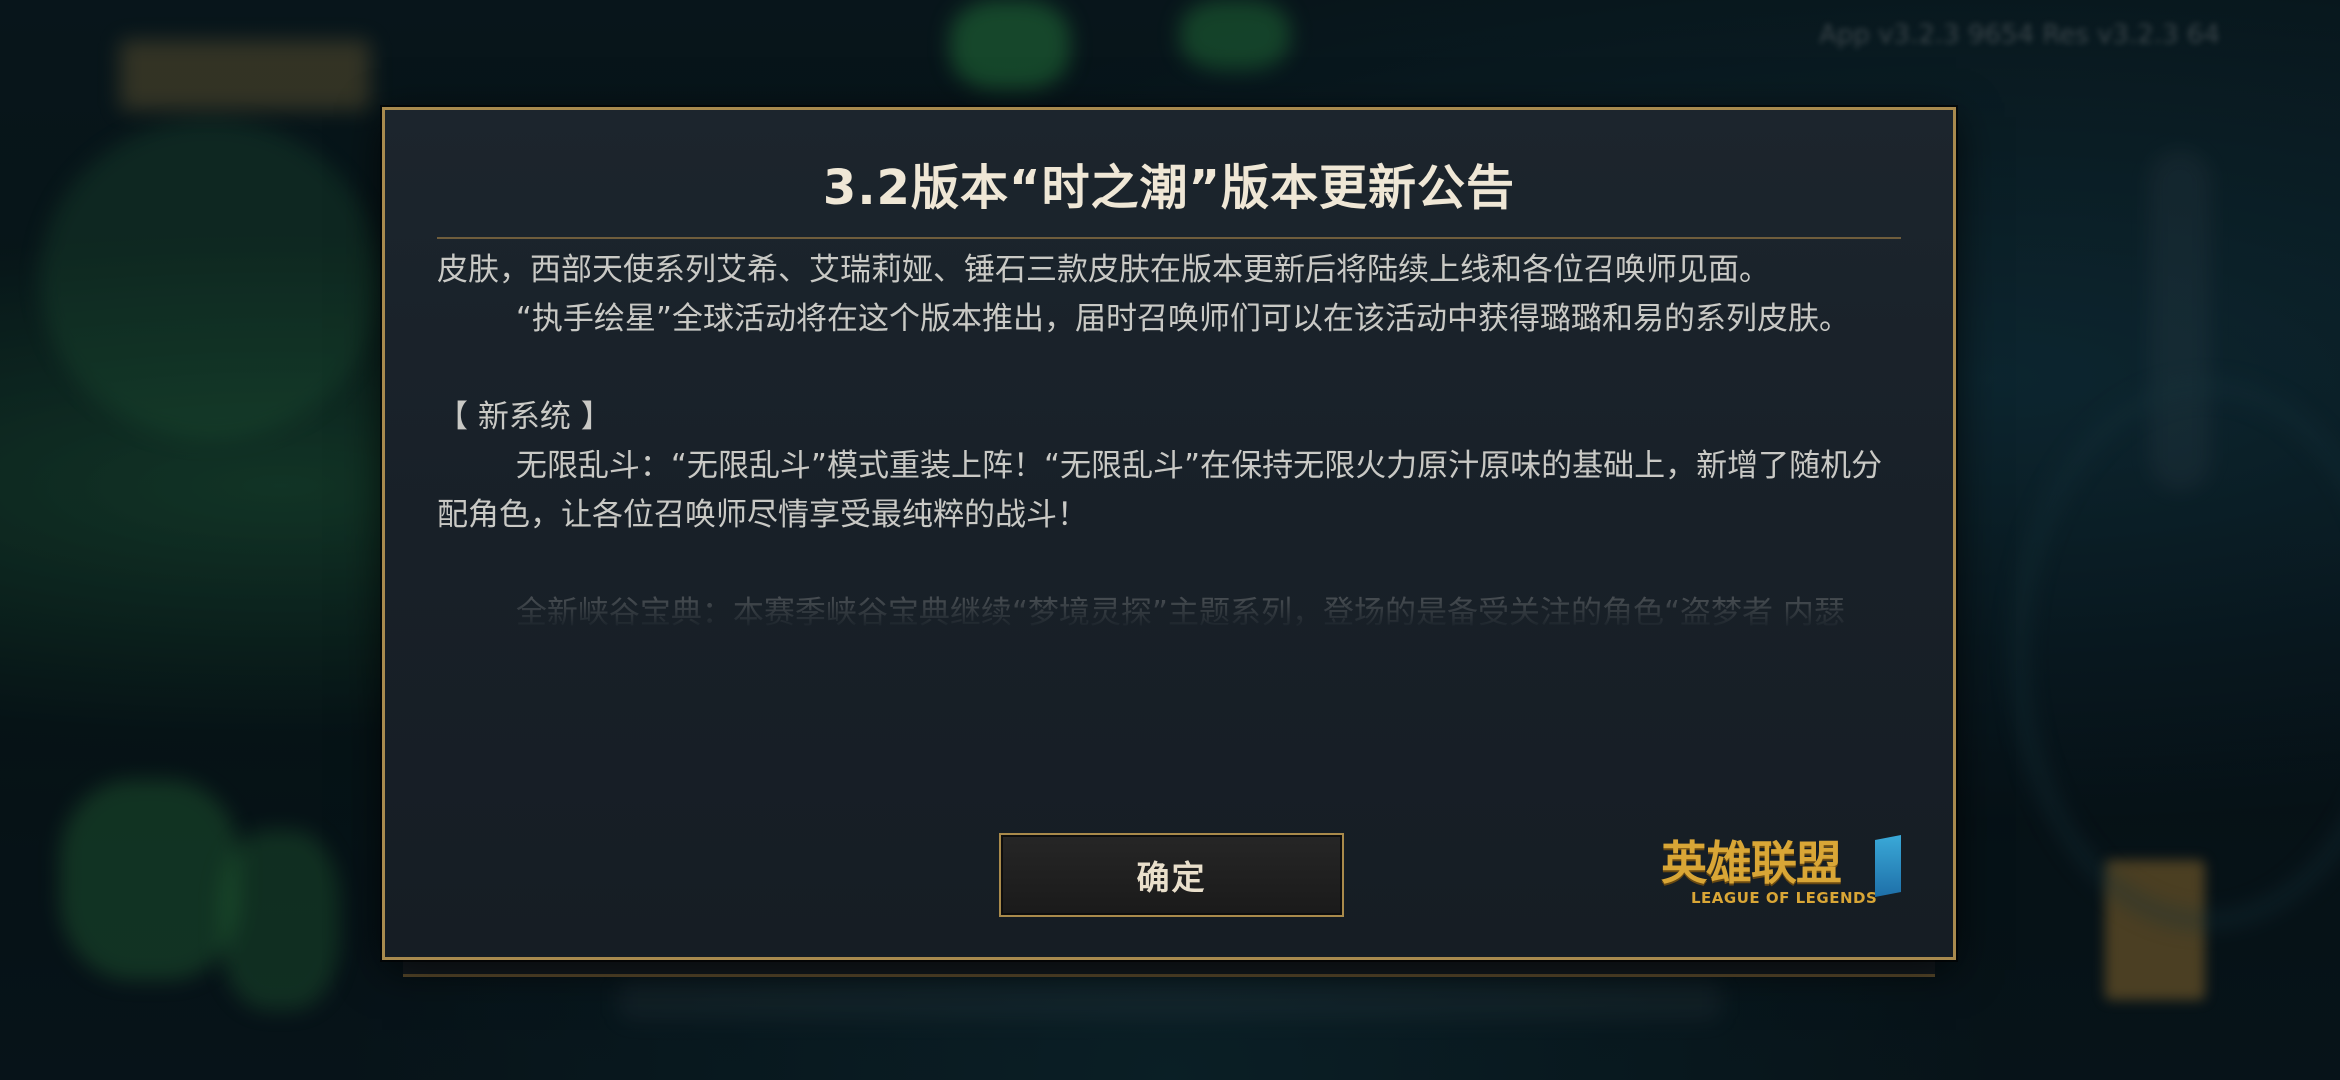 The width and height of the screenshot is (2340, 1080). Describe the element at coordinates (1751, 863) in the screenshot. I see `logo-chinese-text: 英雄联盟` at that location.